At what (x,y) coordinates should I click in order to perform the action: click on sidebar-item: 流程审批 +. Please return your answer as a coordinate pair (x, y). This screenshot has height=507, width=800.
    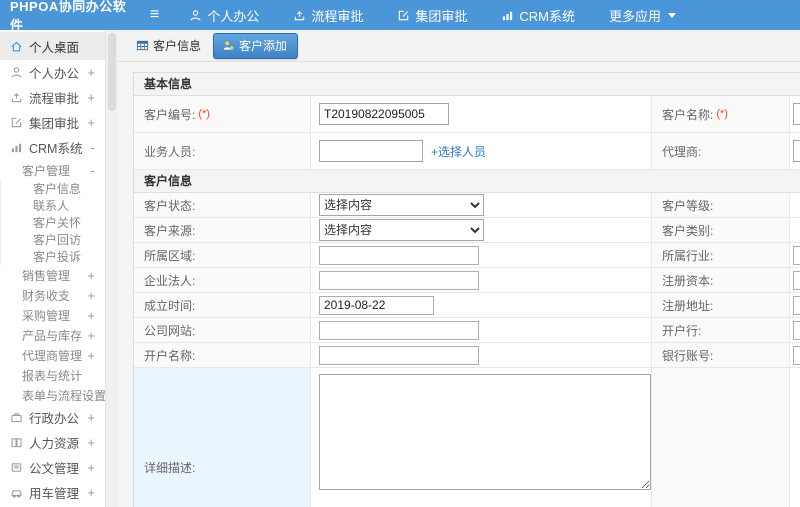
    Looking at the image, I should click on (52, 97).